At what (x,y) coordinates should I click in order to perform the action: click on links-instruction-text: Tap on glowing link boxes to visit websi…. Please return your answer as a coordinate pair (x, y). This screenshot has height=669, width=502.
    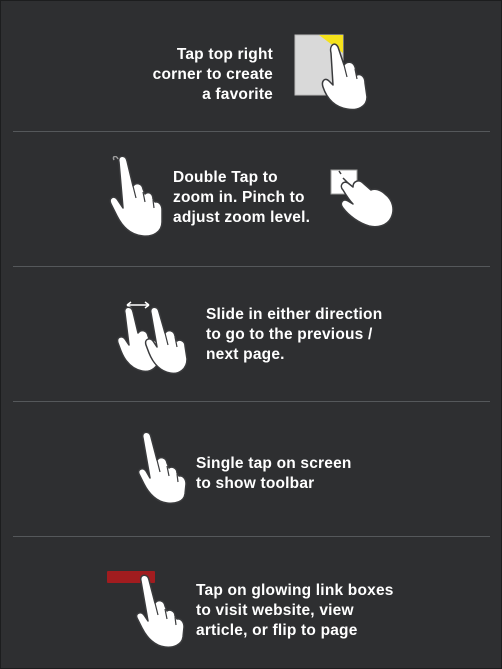
    Looking at the image, I should click on (295, 610).